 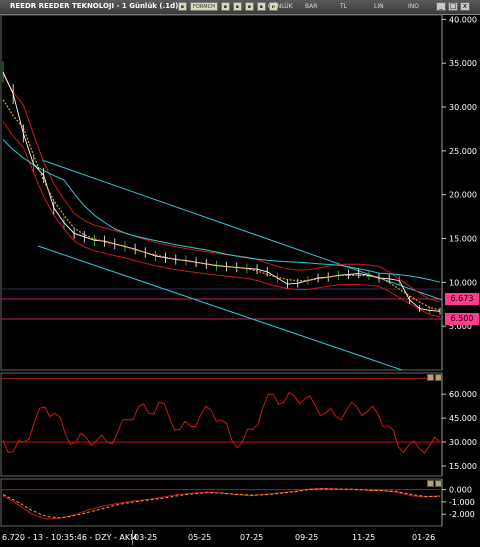 What do you see at coordinates (462, 299) in the screenshot?
I see `price-level-tag-1: 6.673` at bounding box center [462, 299].